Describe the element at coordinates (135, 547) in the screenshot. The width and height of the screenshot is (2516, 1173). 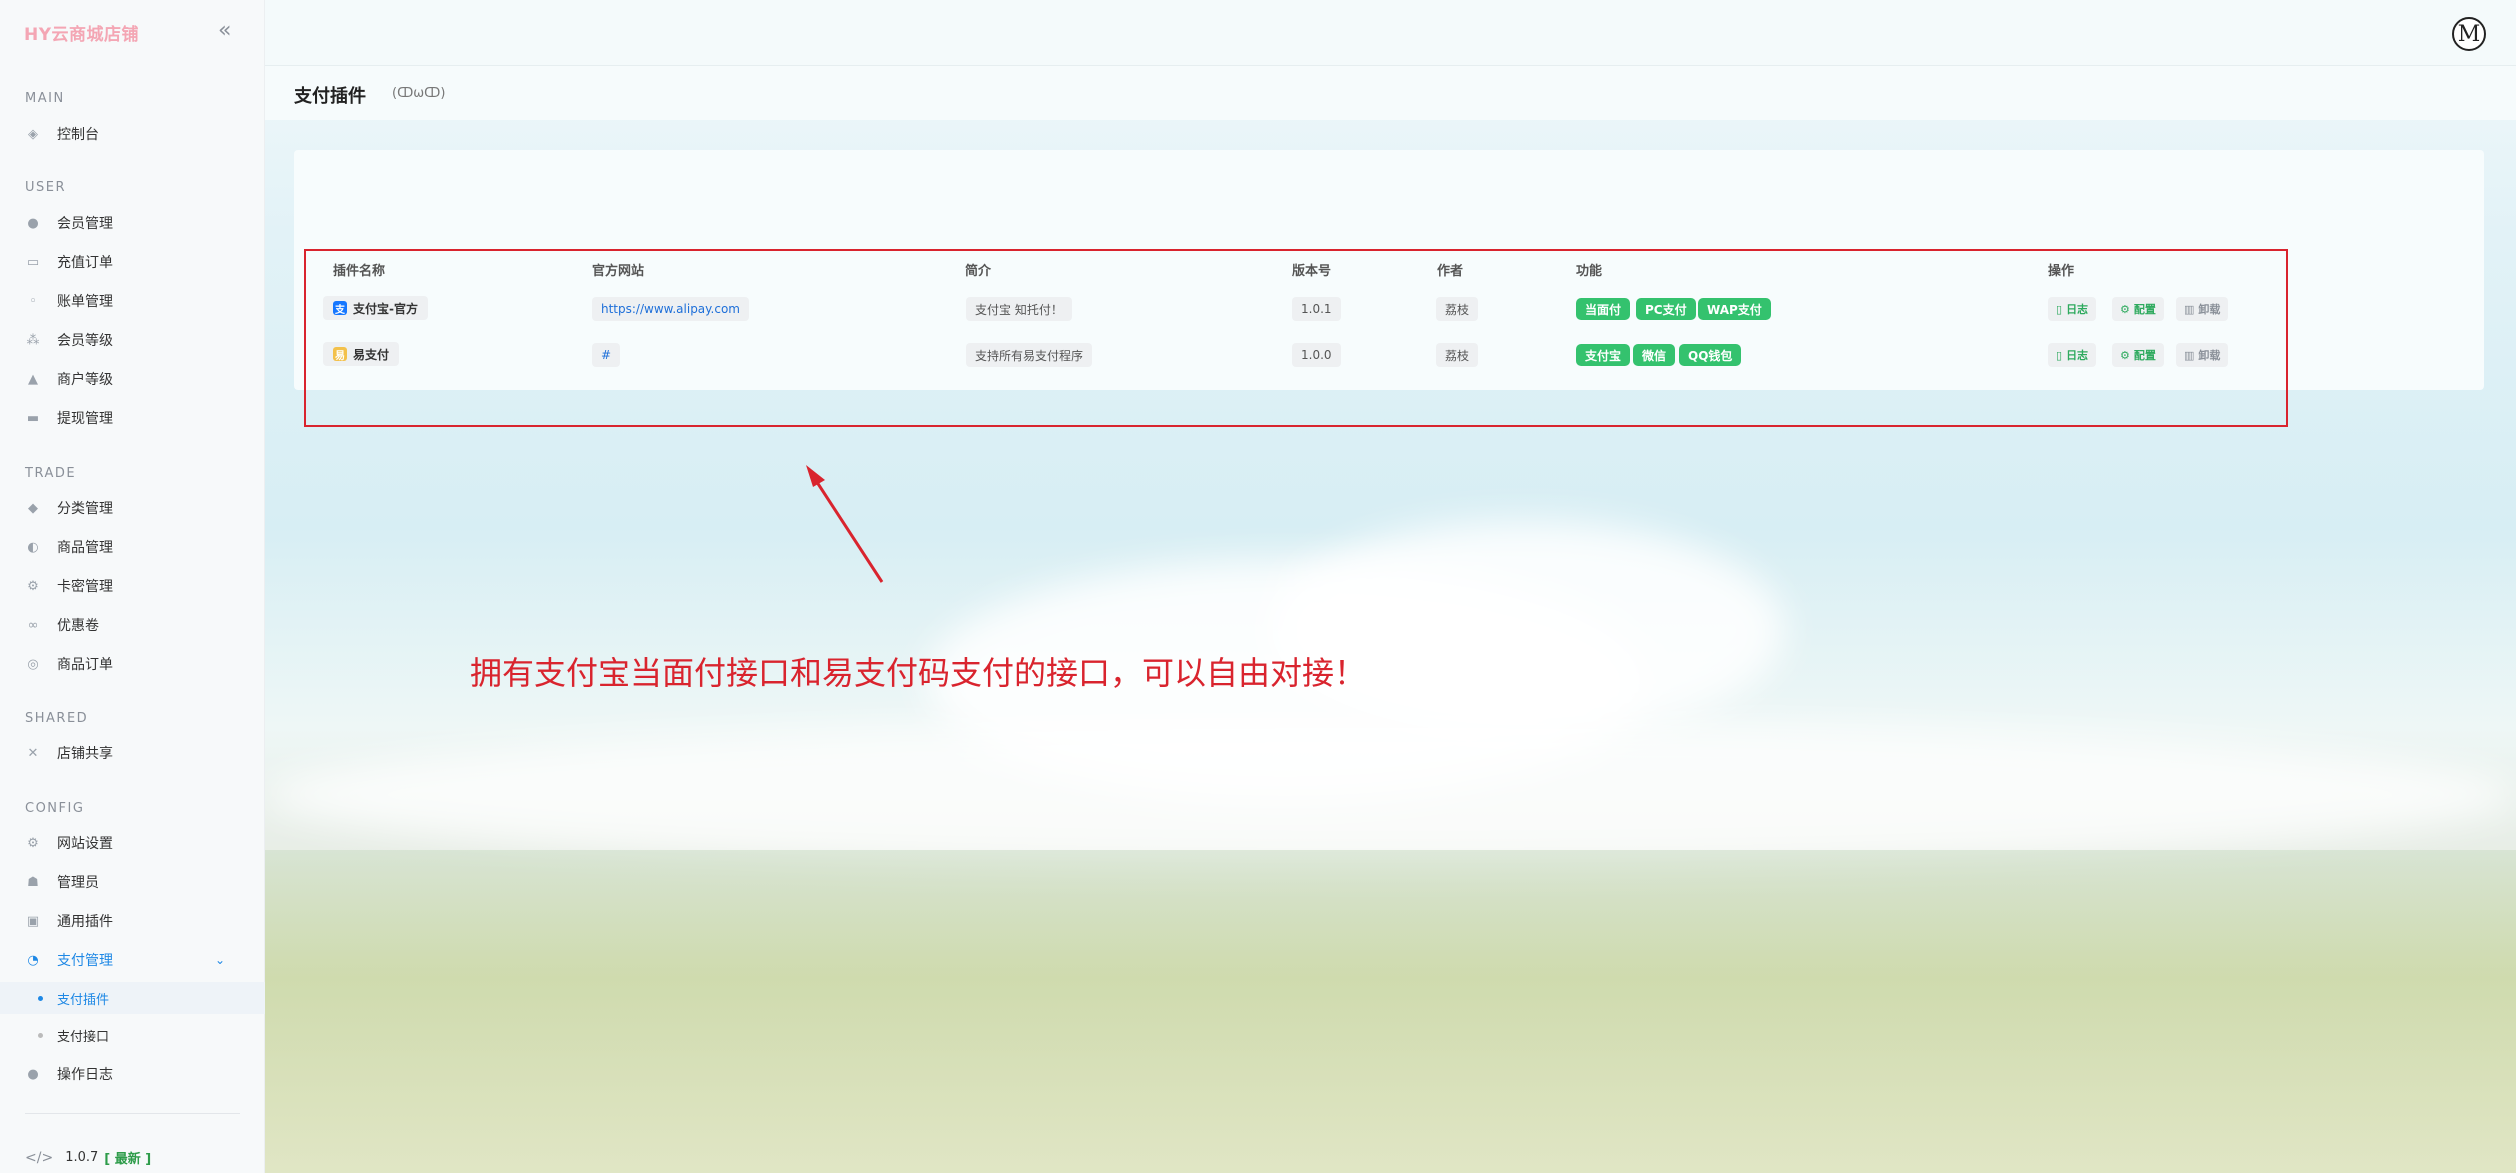
I see `sidebar-item-goods: ◐ 商品管理` at that location.